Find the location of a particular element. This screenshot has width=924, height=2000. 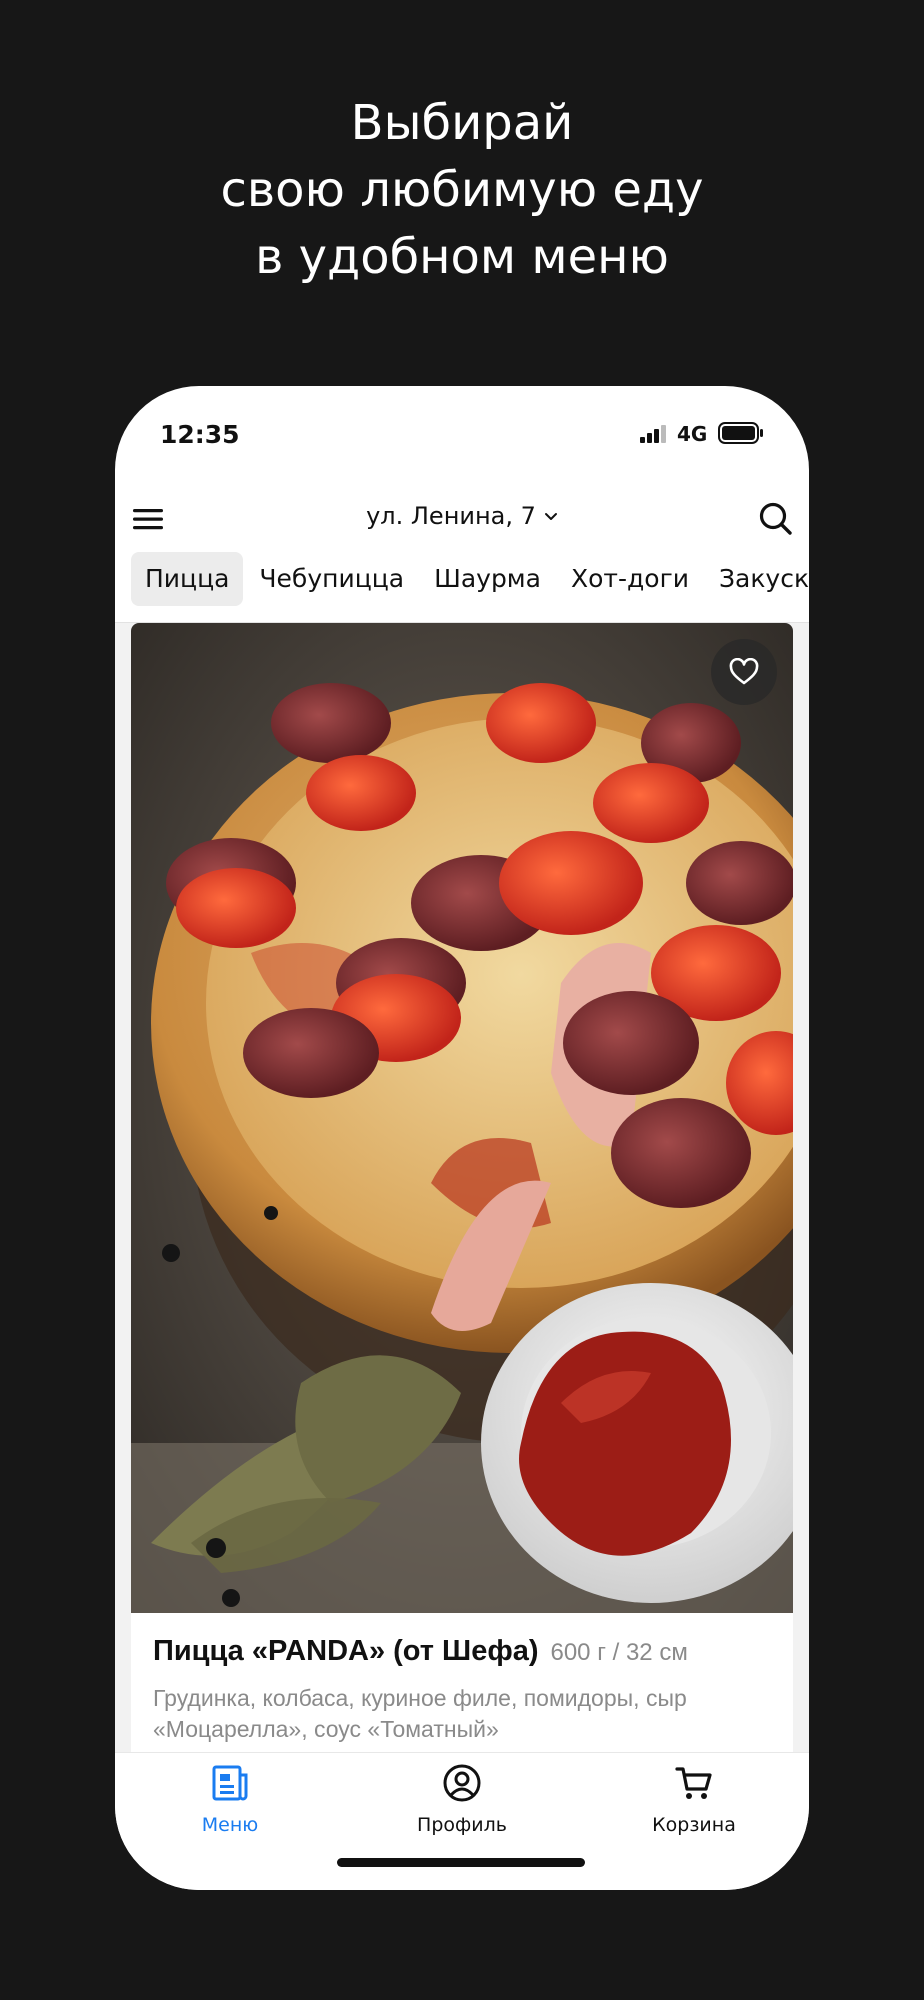

headline-line-3: в удобном меню is located at coordinates (462, 257).